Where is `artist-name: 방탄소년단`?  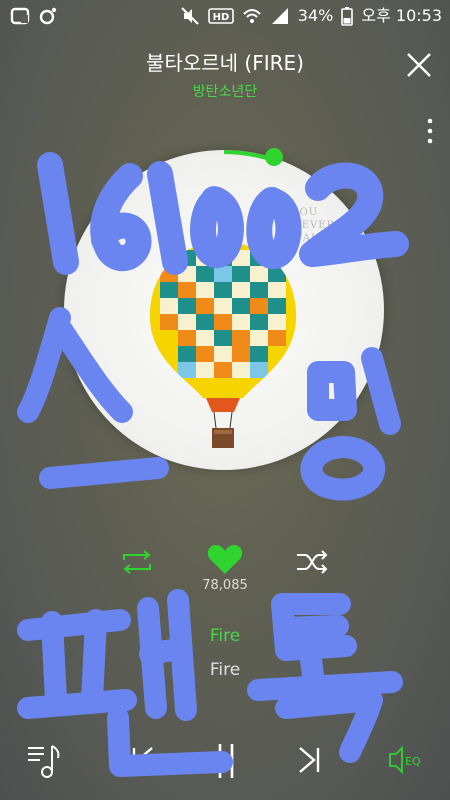
artist-name: 방탄소년단 is located at coordinates (225, 92).